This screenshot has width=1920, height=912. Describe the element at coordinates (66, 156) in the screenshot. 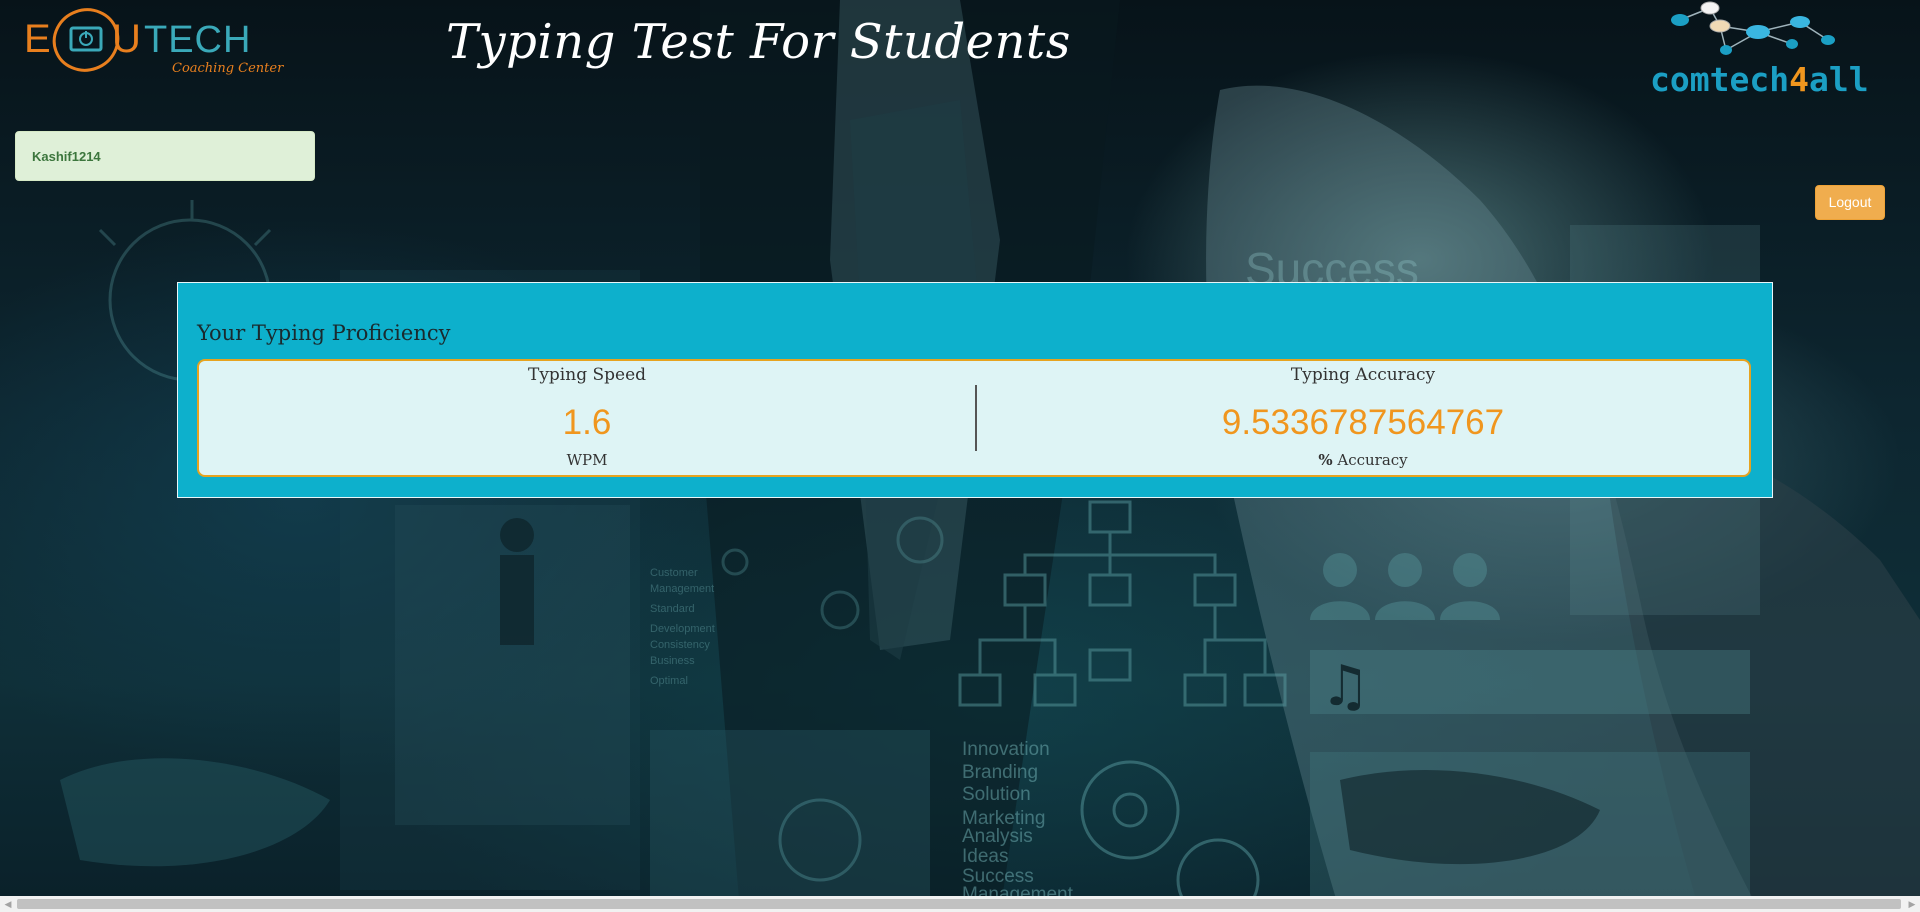

I see `username-label: Kashif1214` at that location.